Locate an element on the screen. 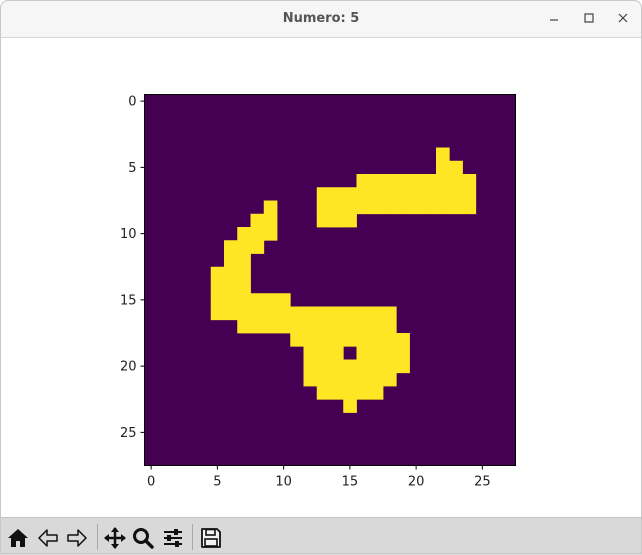  x-axis-ticks: 0 5 10 15 20 25 is located at coordinates (319, 477).